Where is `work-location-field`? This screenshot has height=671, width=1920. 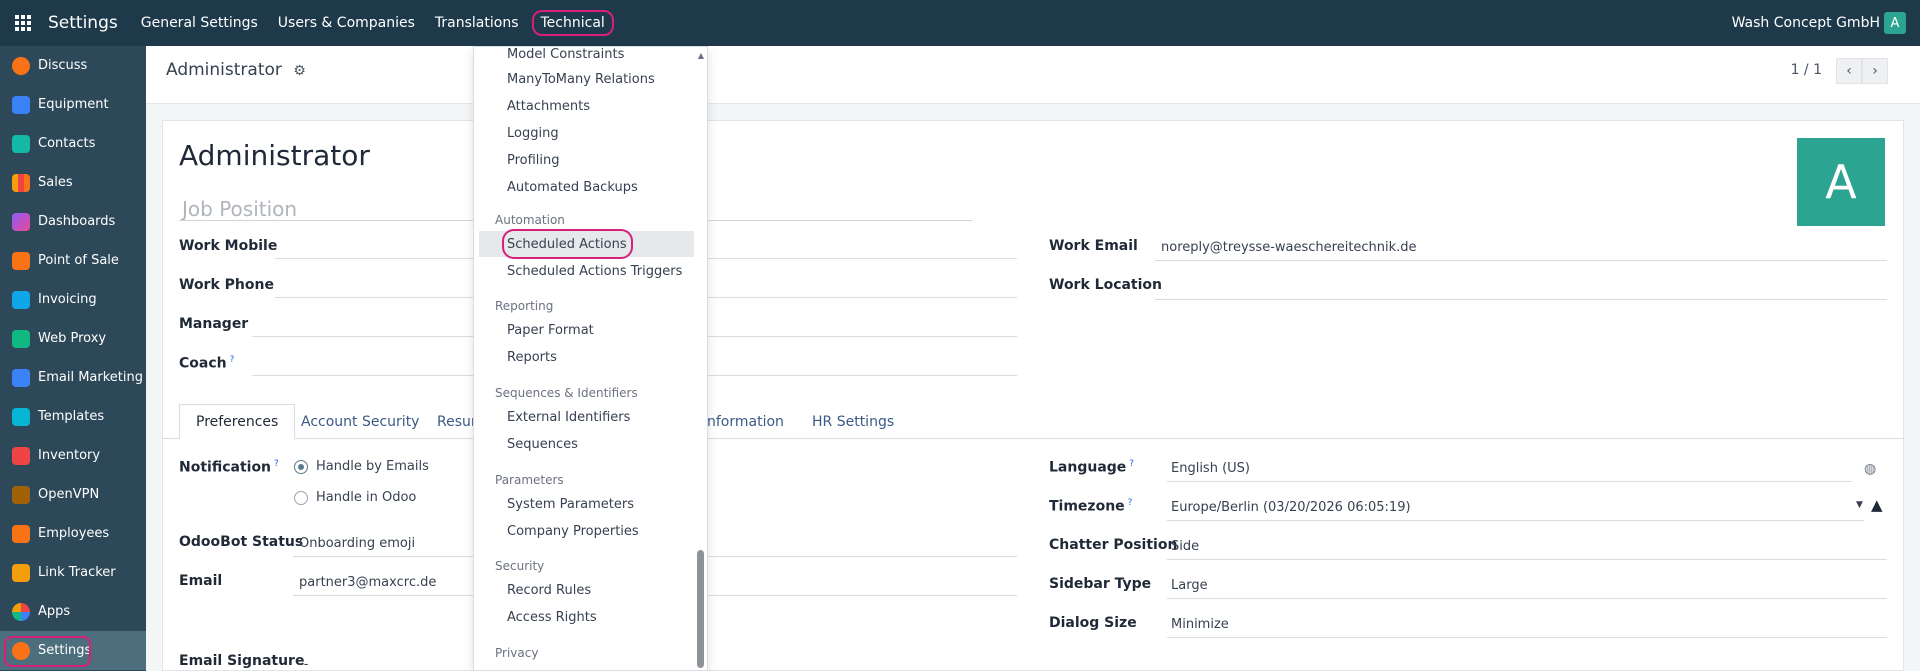
work-location-field is located at coordinates (1521, 299).